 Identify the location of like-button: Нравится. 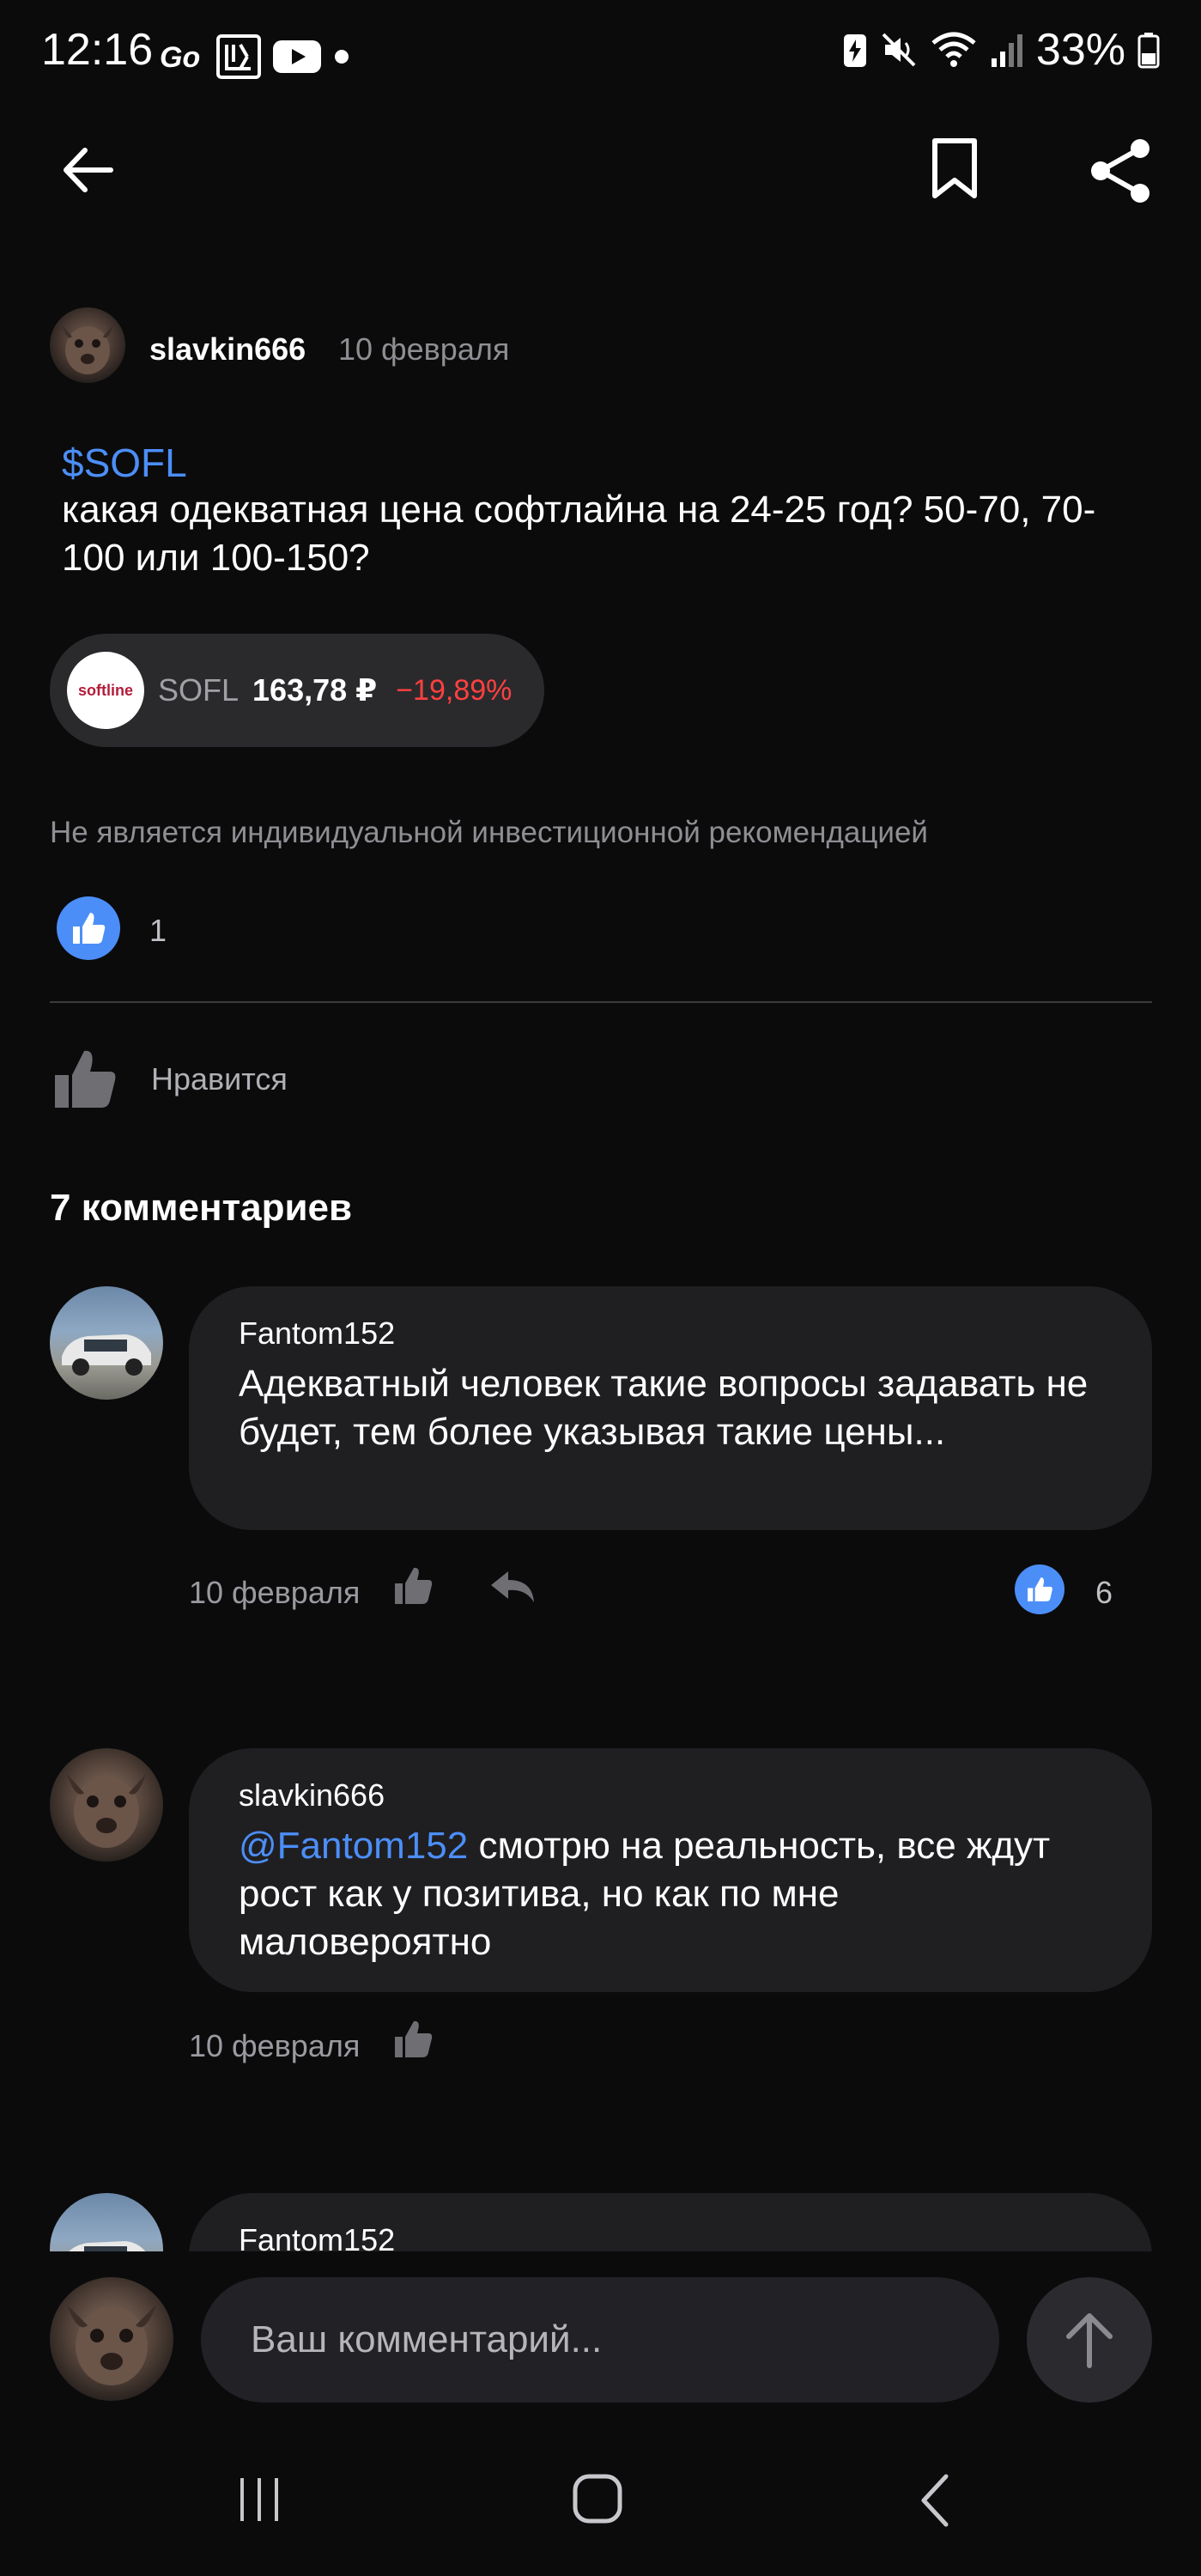
(188, 1079).